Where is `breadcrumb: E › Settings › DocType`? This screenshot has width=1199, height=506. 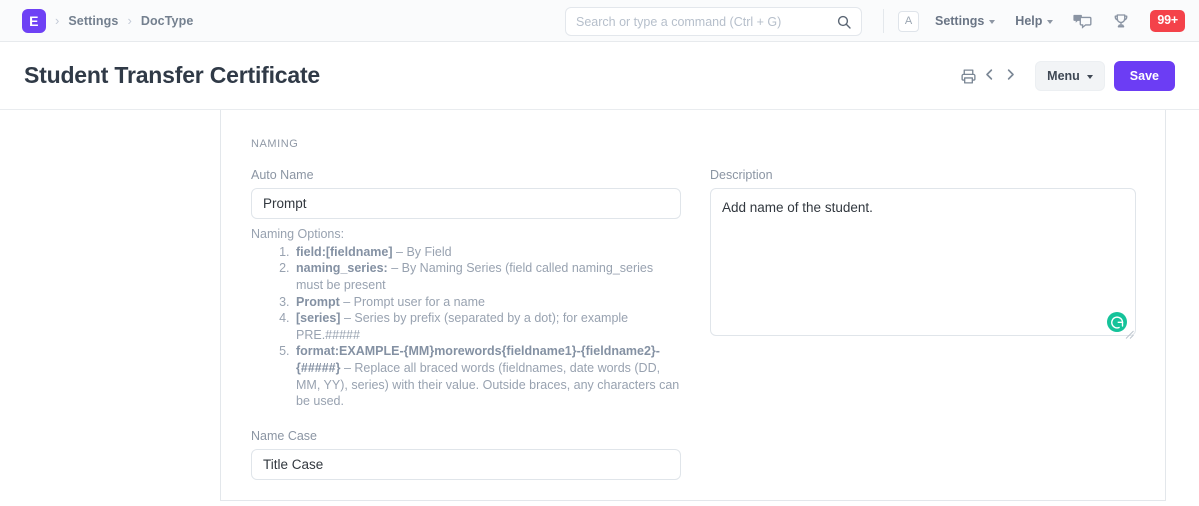 breadcrumb: E › Settings › DocType is located at coordinates (108, 20).